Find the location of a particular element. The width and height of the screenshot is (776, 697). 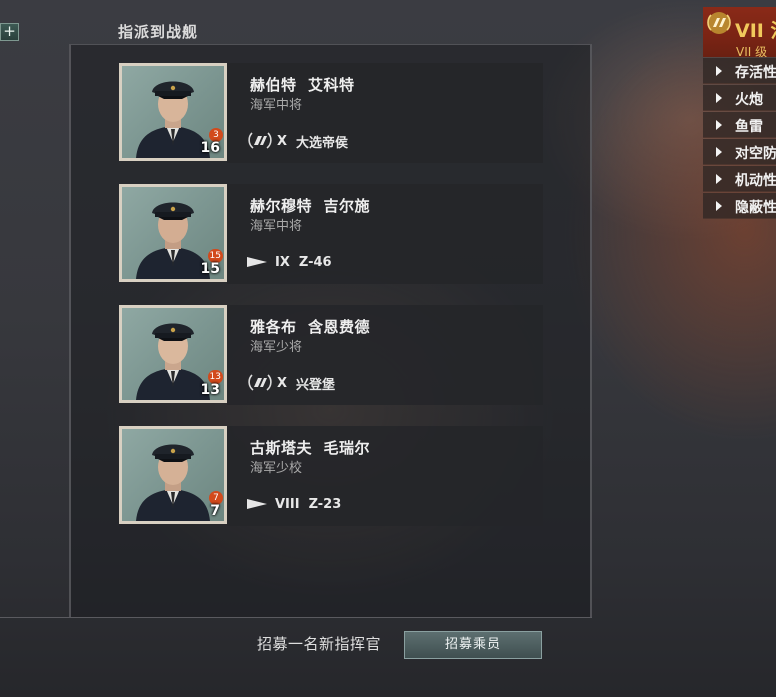

commander-name: 古斯塔夫 毛瑞尔 is located at coordinates (310, 448).